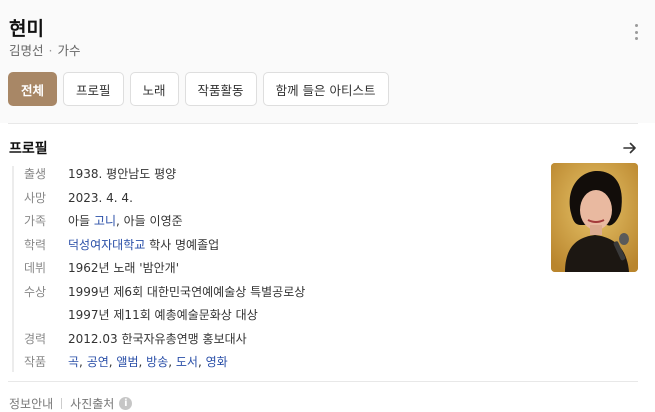 The image size is (655, 412). I want to click on row-value: 아들 고니, 아들 이영준, so click(125, 222).